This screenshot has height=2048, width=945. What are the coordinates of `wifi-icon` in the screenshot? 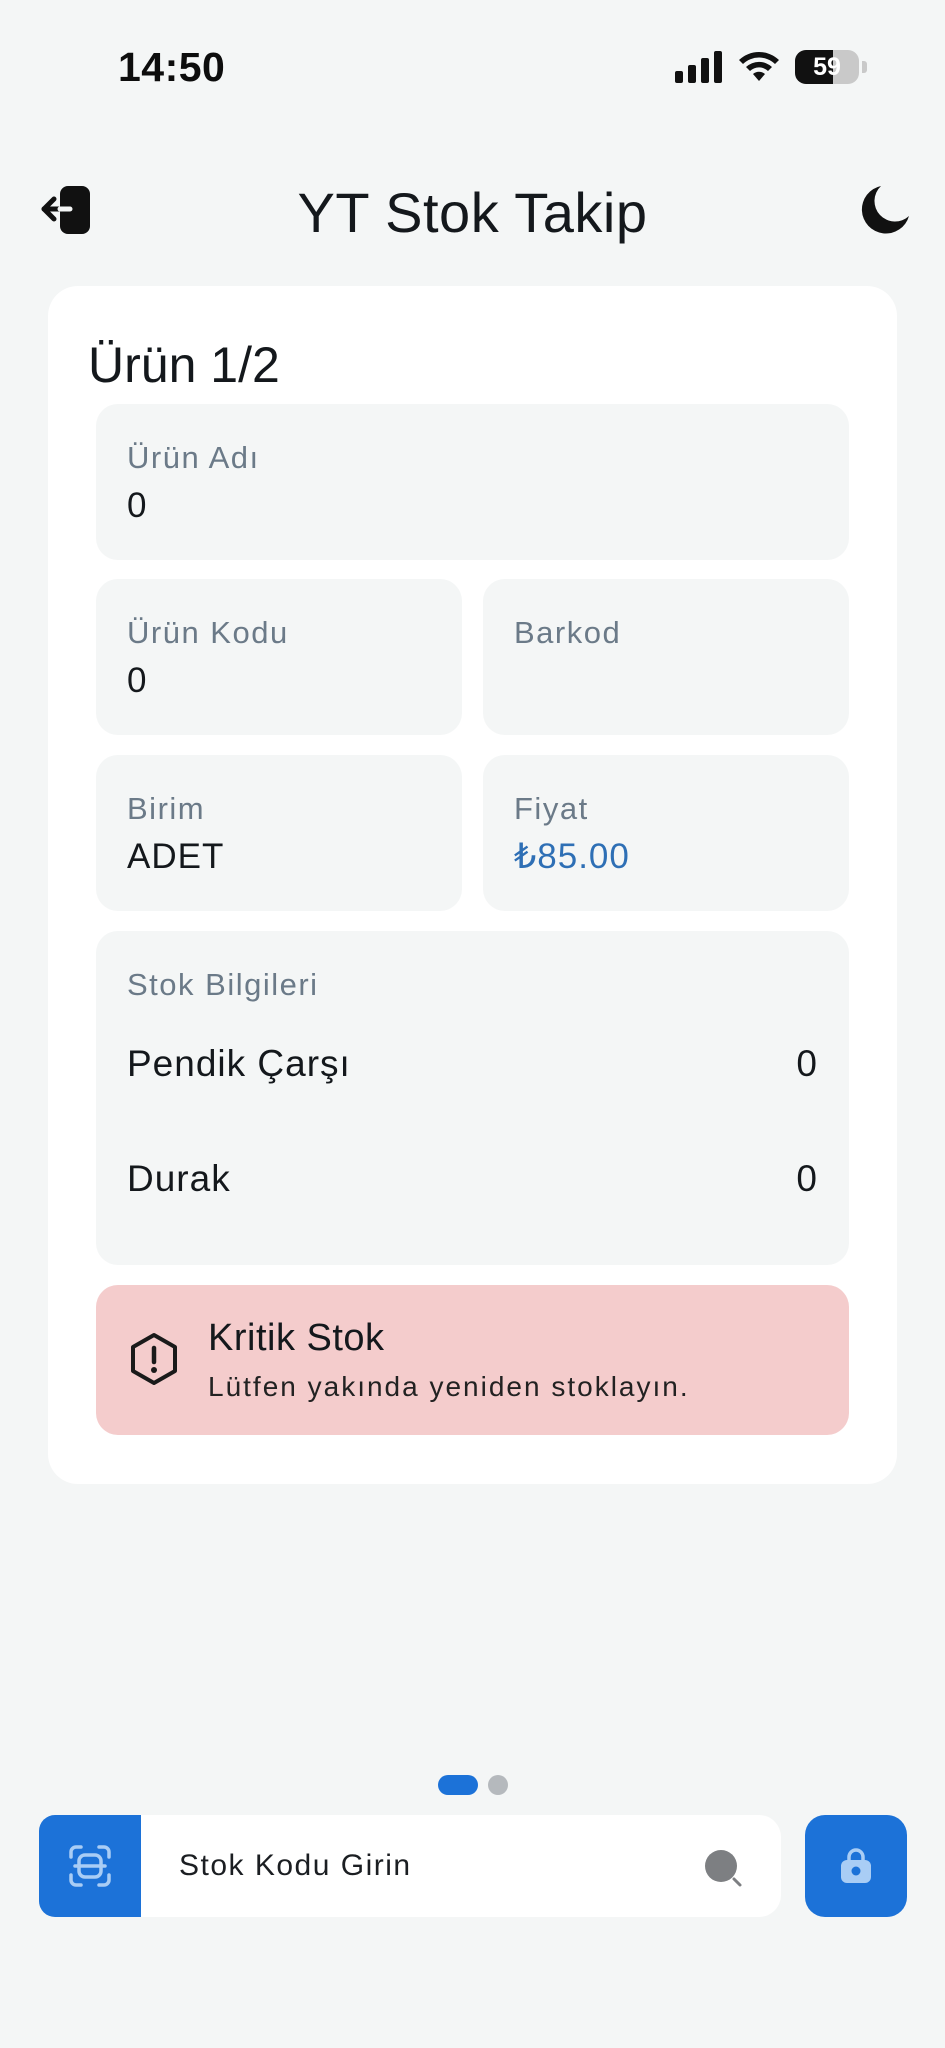 It's located at (759, 66).